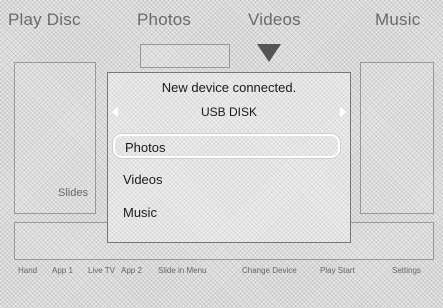  I want to click on bg-bottom-item: App 2, so click(131, 270).